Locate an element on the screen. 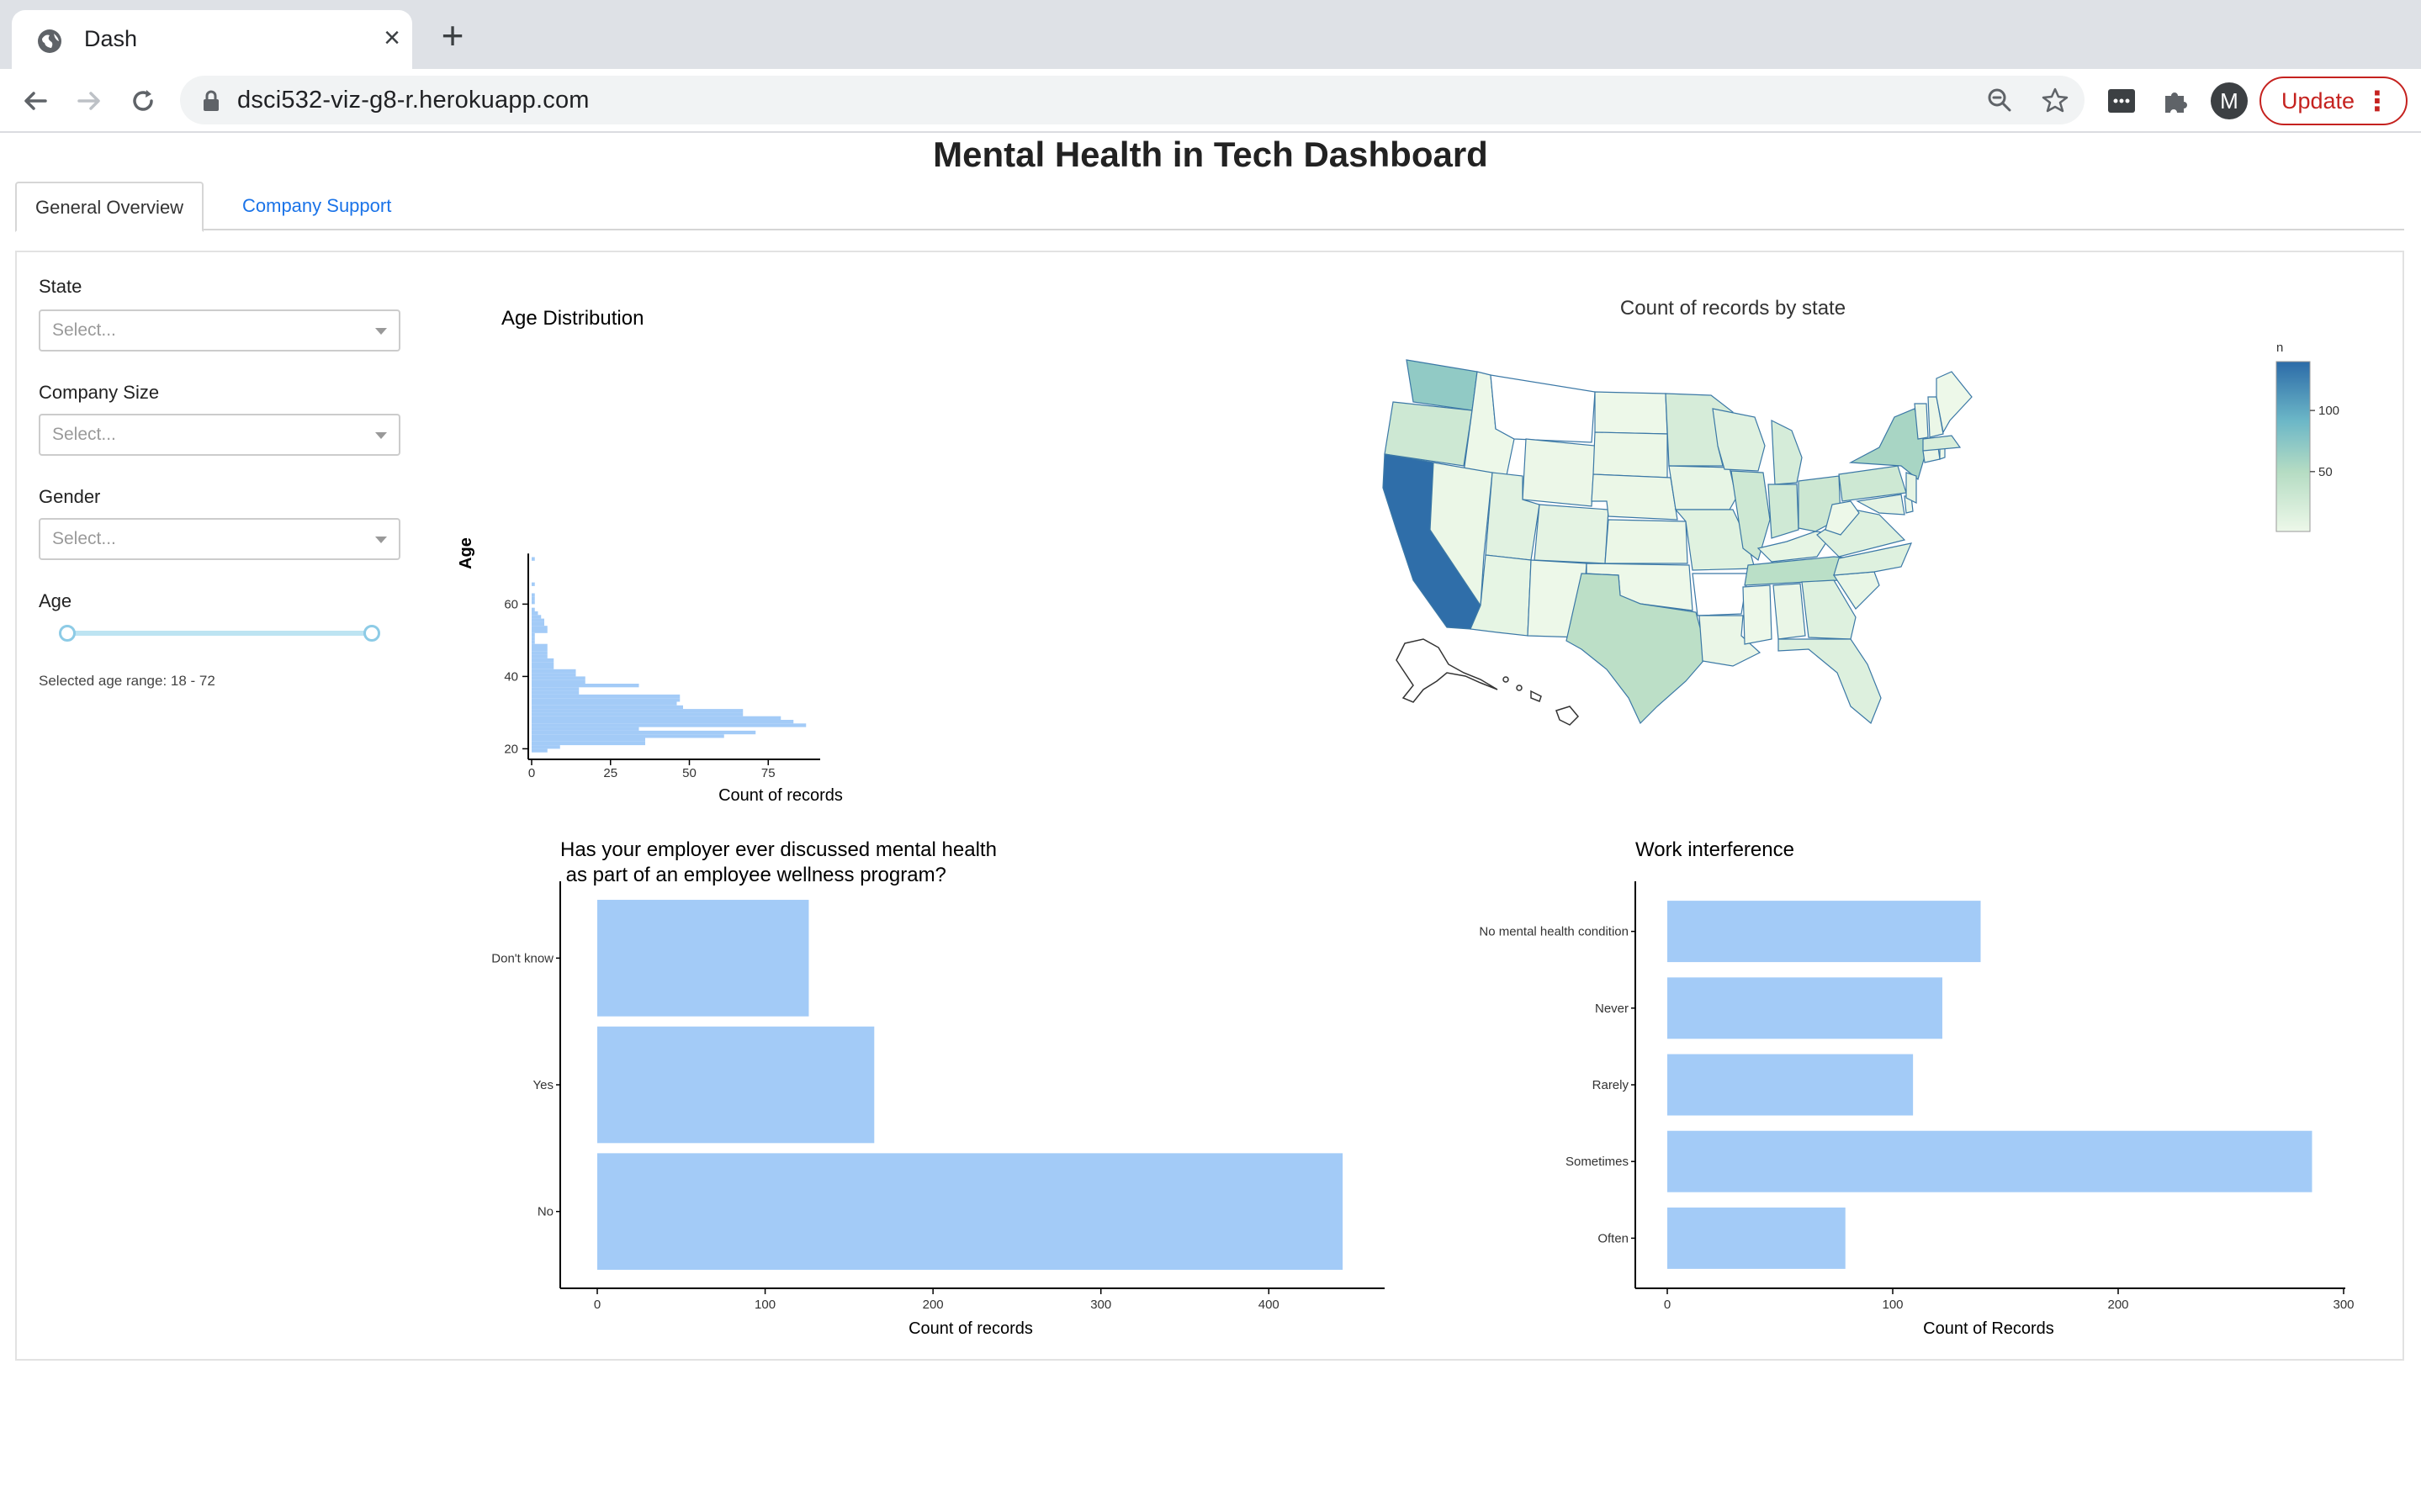 The height and width of the screenshot is (1512, 2421). url-text: dsci532-viz-g8-r.herokuapp.com is located at coordinates (414, 100).